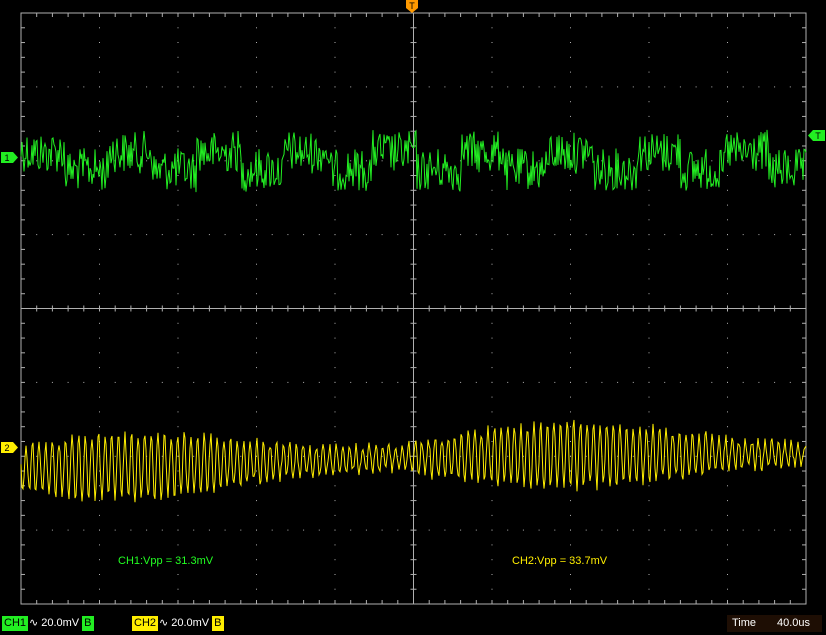 The height and width of the screenshot is (635, 826). I want to click on ch1-status: CH1 ∿ 20.0mV B, so click(48, 623).